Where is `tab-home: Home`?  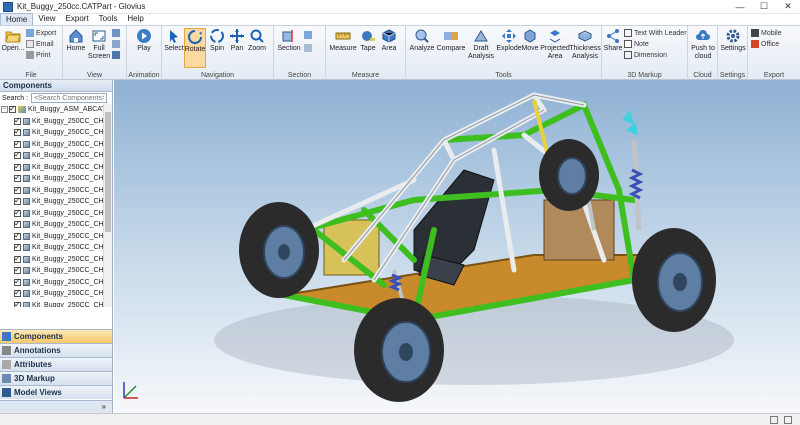 tab-home: Home is located at coordinates (17, 19).